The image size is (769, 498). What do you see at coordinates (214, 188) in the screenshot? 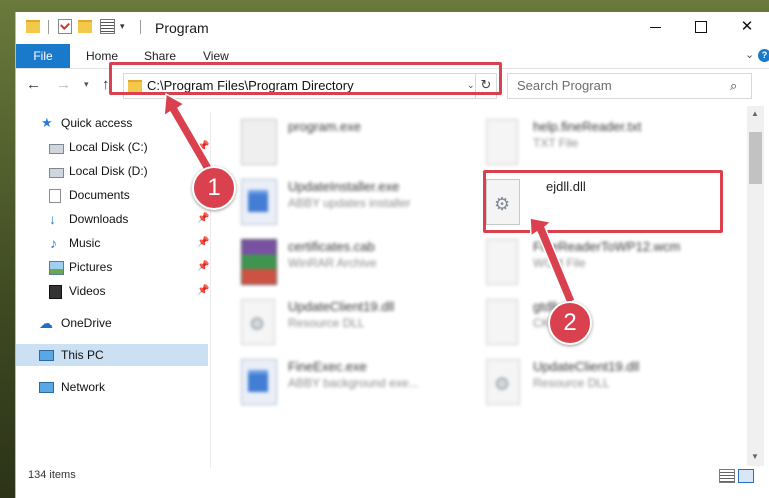
I see `callout-number-1: 1` at bounding box center [214, 188].